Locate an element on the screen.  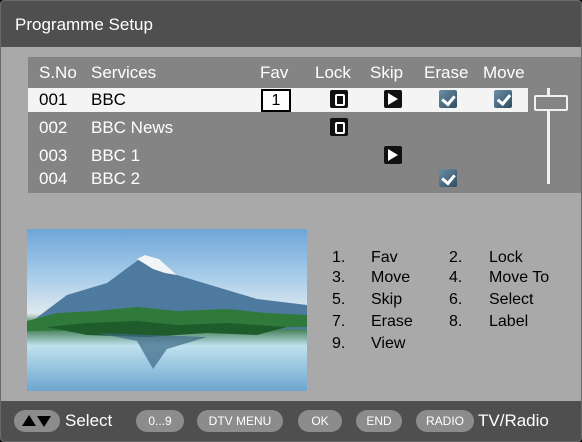
scrollbar-thumb is located at coordinates (551, 103).